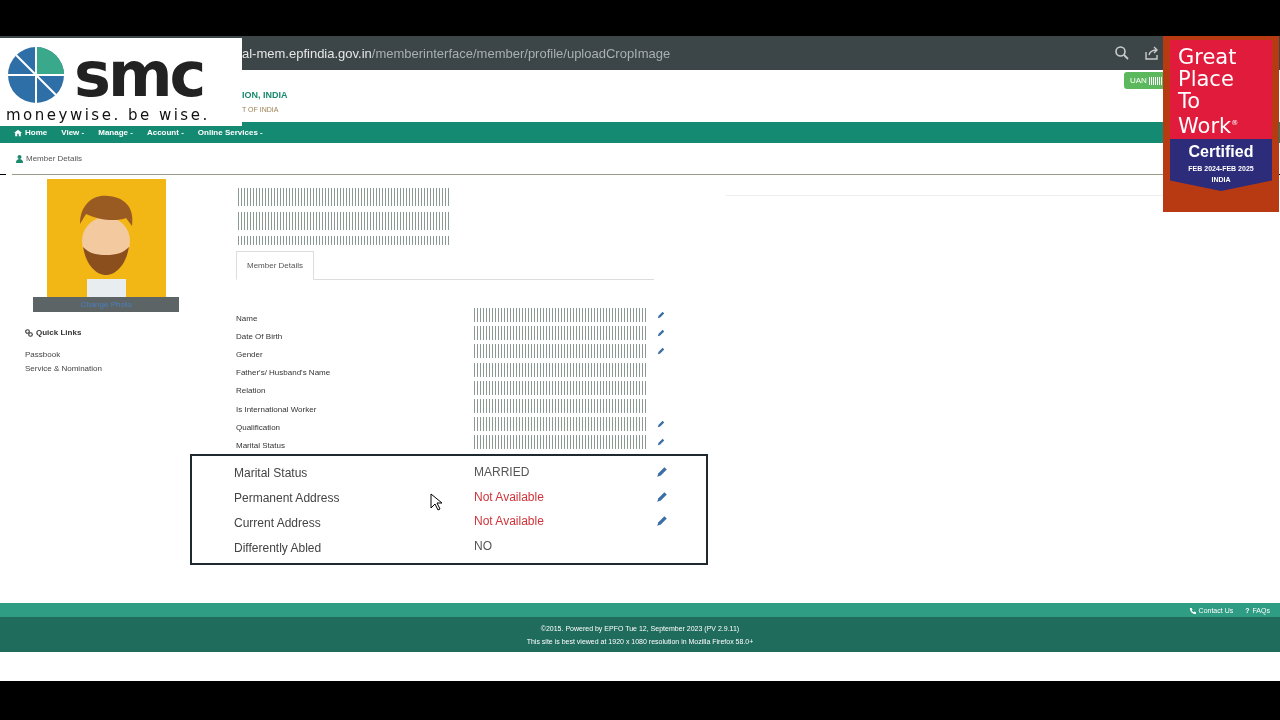 This screenshot has width=1280, height=720. Describe the element at coordinates (483, 546) in the screenshot. I see `field-value: NO` at that location.